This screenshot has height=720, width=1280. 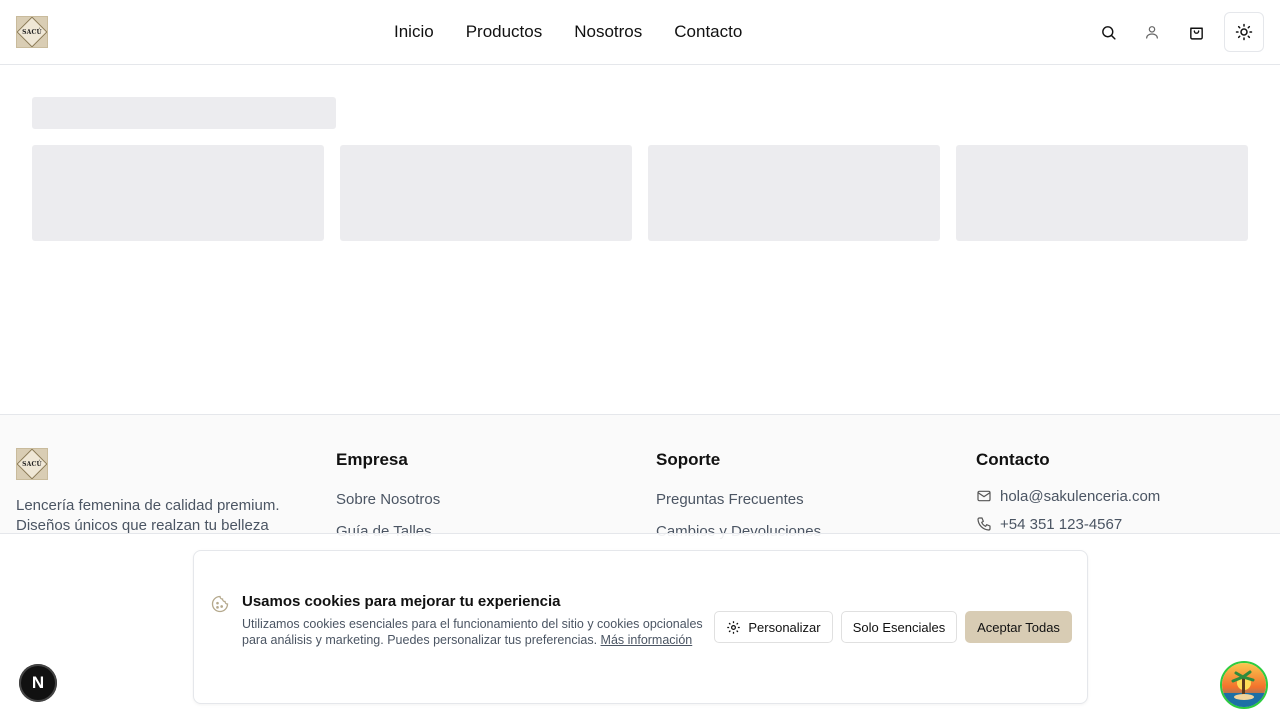 What do you see at coordinates (688, 459) in the screenshot?
I see `footer-heading-soporte: Soporte` at bounding box center [688, 459].